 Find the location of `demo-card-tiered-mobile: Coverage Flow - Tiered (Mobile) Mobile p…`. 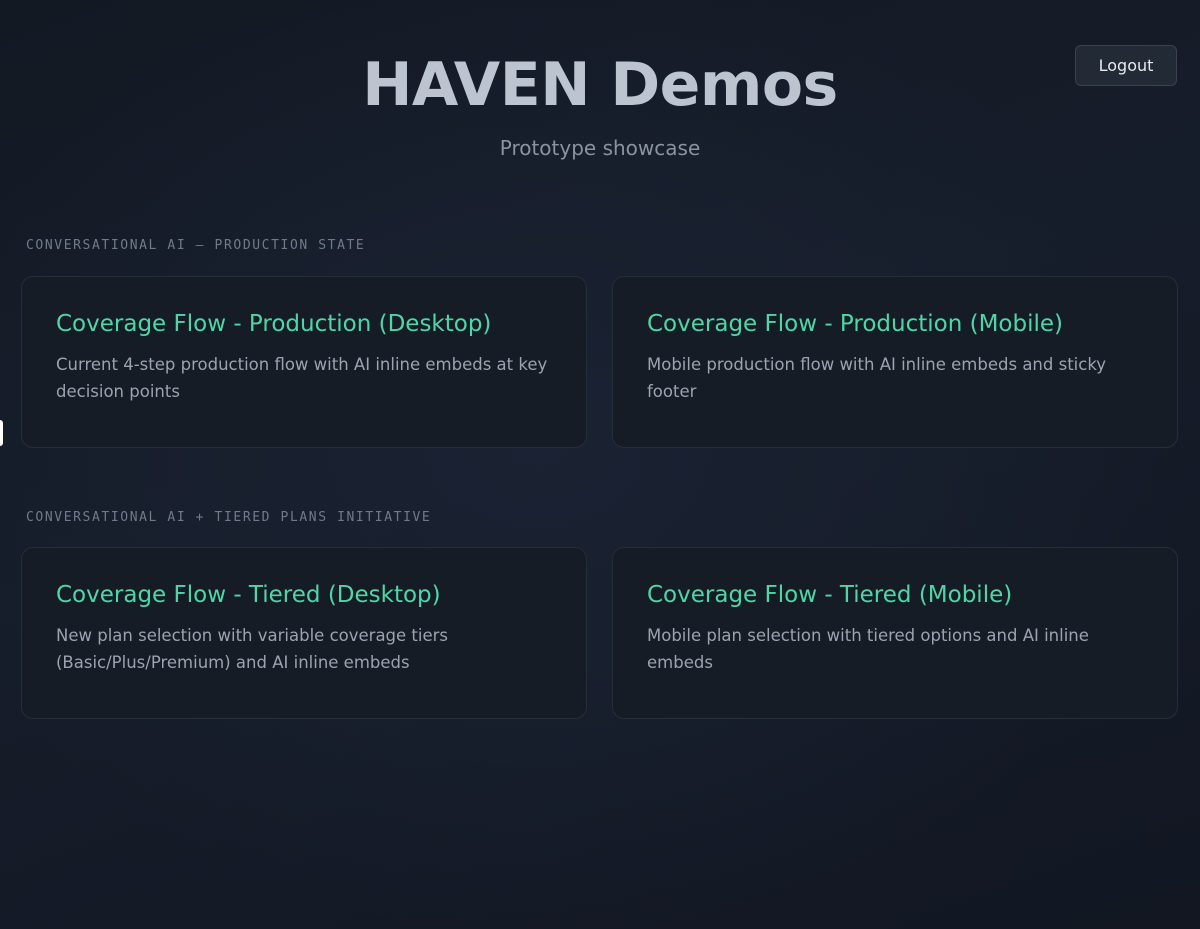

demo-card-tiered-mobile: Coverage Flow - Tiered (Mobile) Mobile p… is located at coordinates (895, 633).